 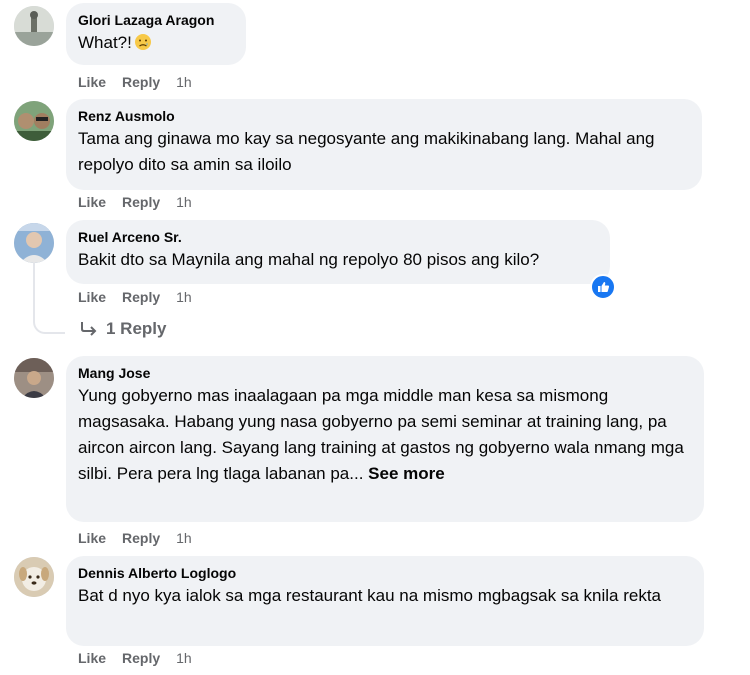 What do you see at coordinates (89, 329) in the screenshot?
I see `reply-arrow-icon` at bounding box center [89, 329].